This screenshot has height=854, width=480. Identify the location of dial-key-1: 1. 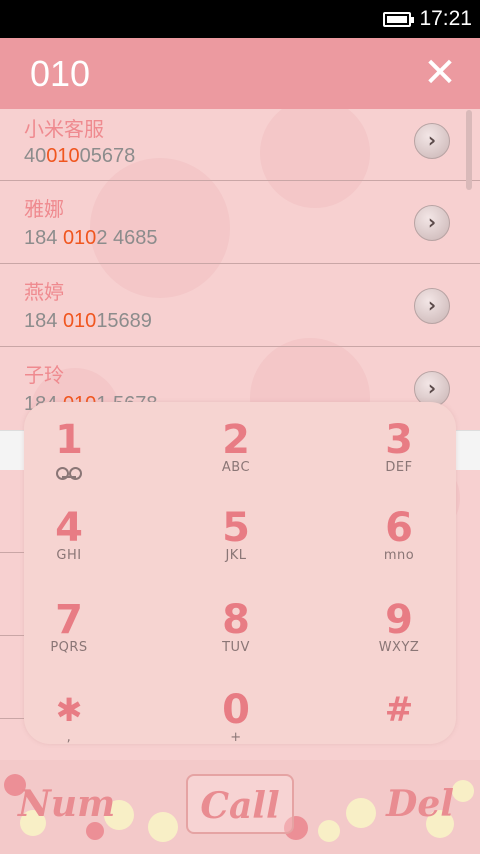
(69, 459).